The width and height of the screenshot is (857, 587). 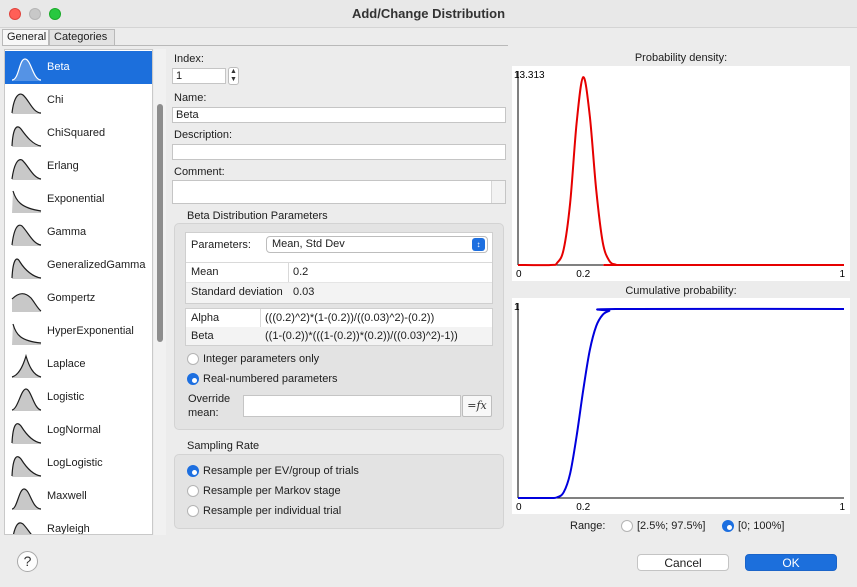 What do you see at coordinates (205, 272) in the screenshot?
I see `mean-label: Mean` at bounding box center [205, 272].